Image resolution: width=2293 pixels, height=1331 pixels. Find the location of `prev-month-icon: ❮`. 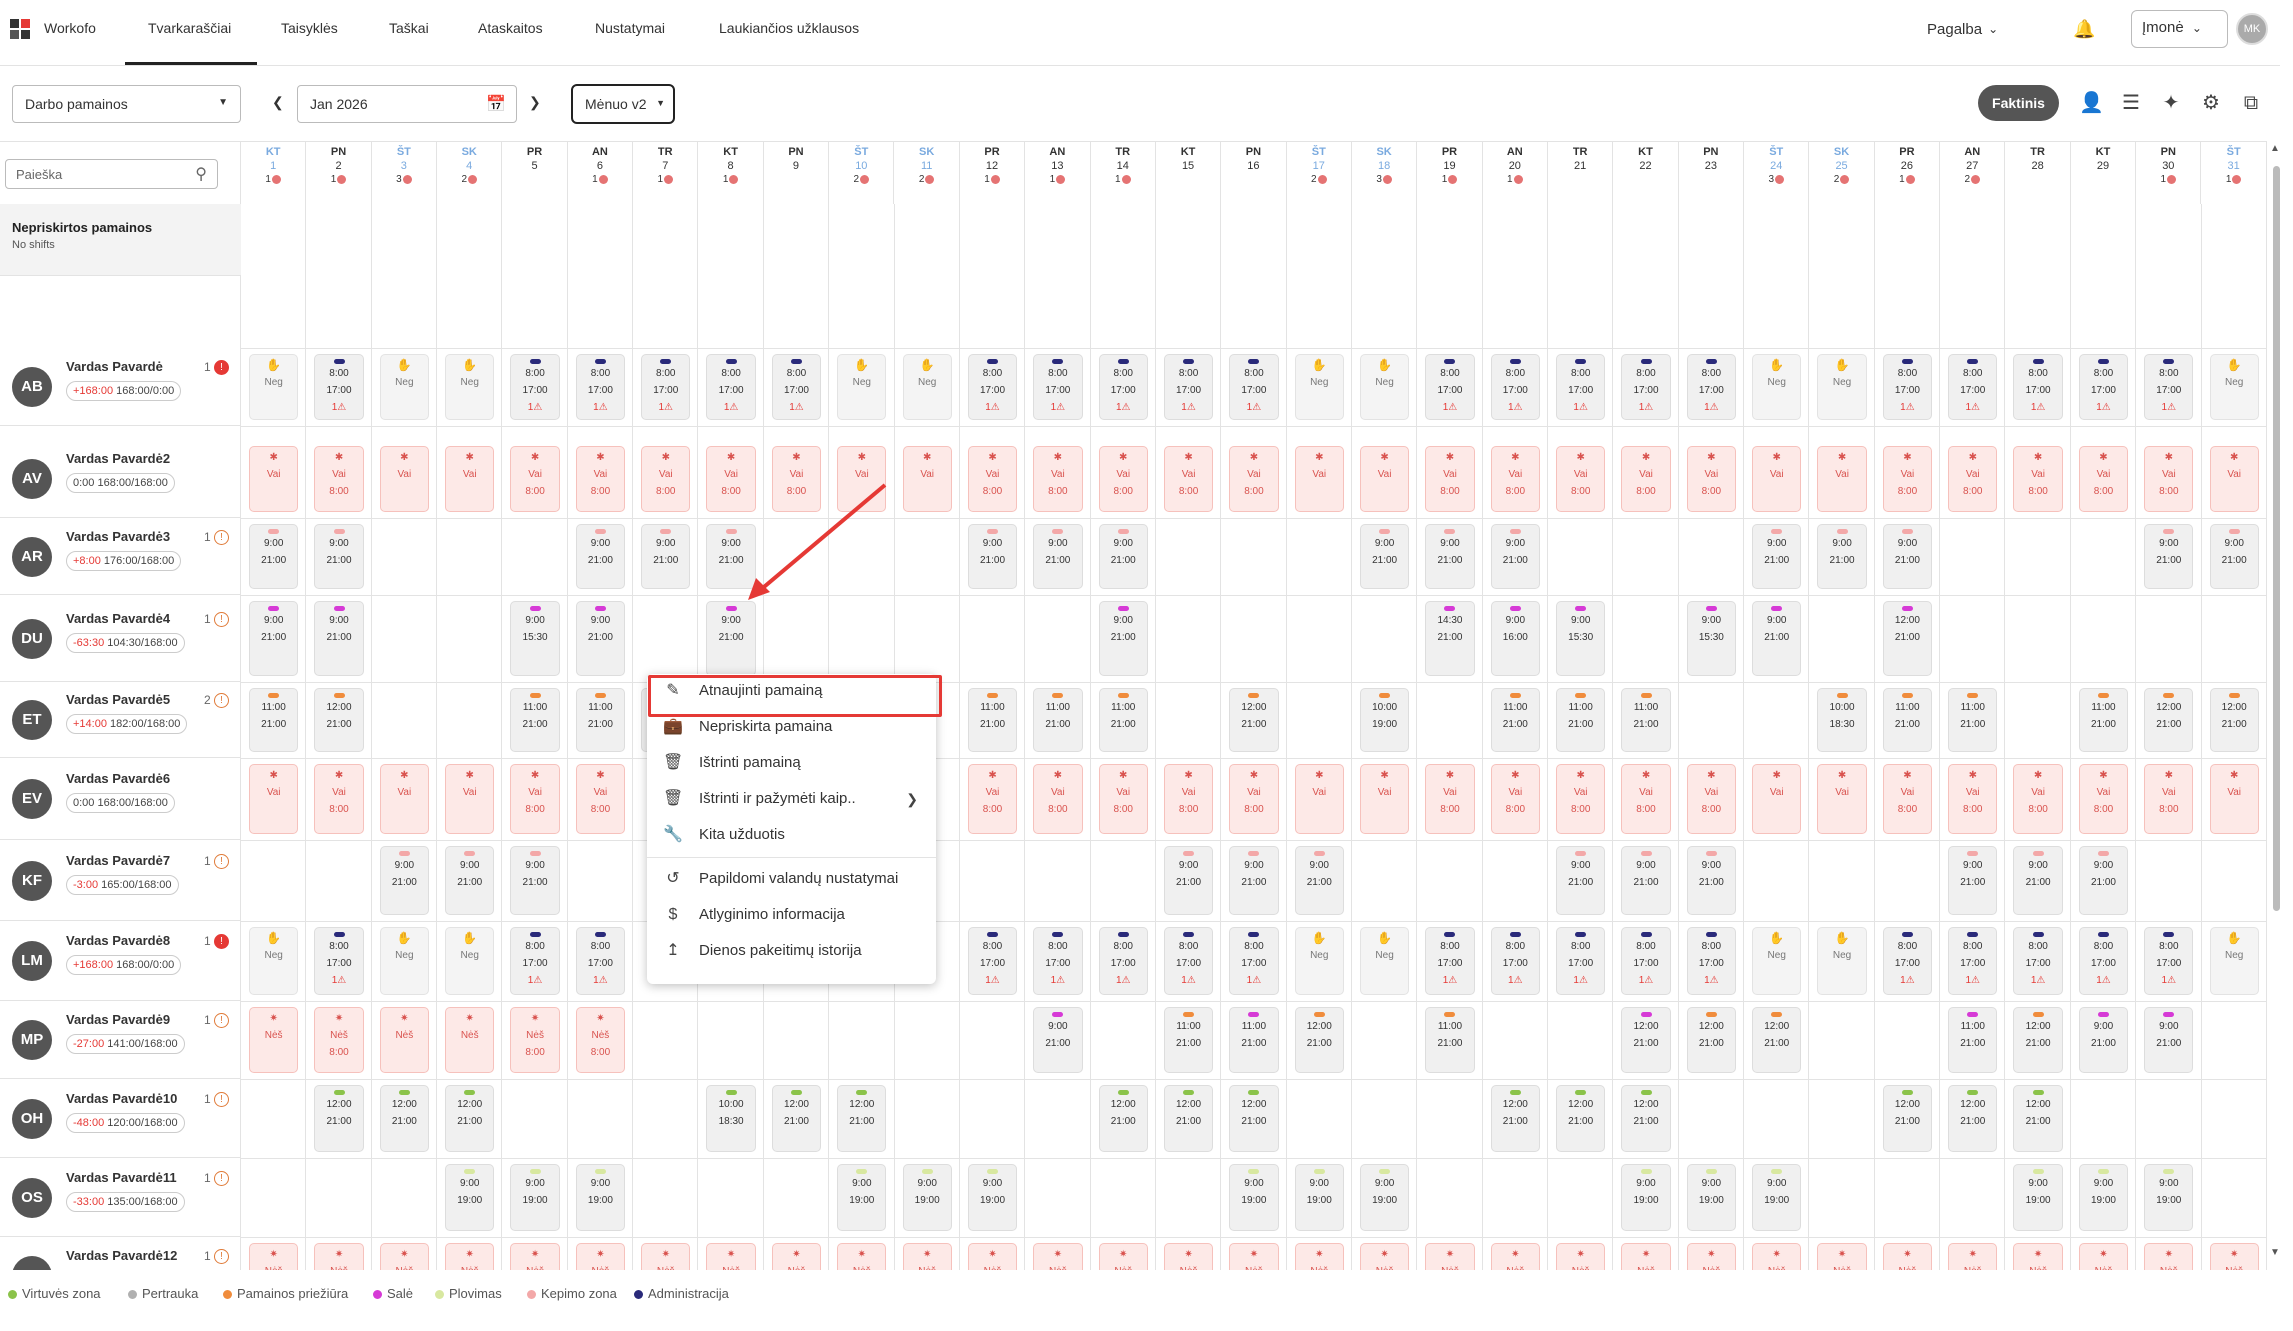

prev-month-icon: ❮ is located at coordinates (278, 102).